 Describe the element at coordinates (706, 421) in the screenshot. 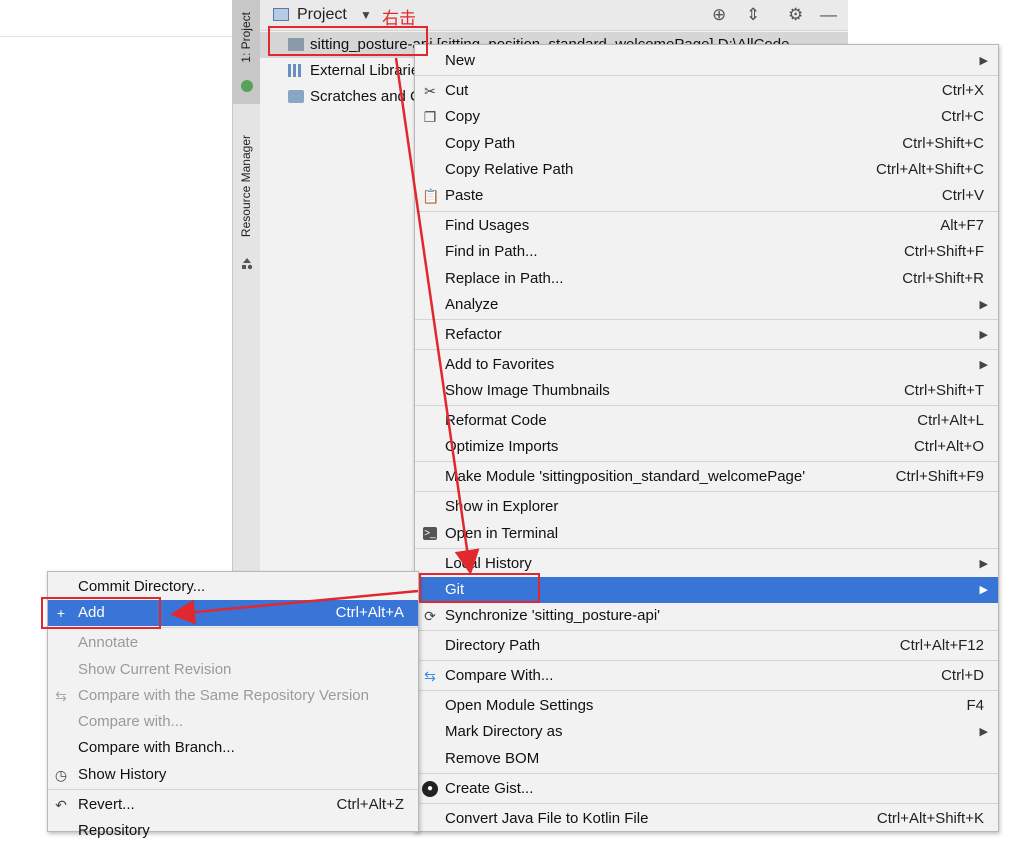

I see `menu-item-reformat-code: Reformat Code Ctrl+Alt+L` at that location.